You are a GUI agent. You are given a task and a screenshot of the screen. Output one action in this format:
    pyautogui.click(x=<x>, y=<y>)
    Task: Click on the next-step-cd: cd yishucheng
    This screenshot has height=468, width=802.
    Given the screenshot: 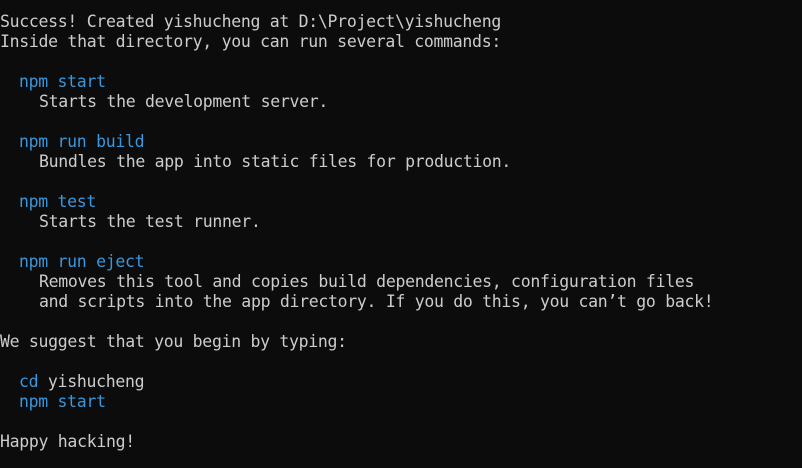 What is the action you would take?
    pyautogui.click(x=401, y=382)
    